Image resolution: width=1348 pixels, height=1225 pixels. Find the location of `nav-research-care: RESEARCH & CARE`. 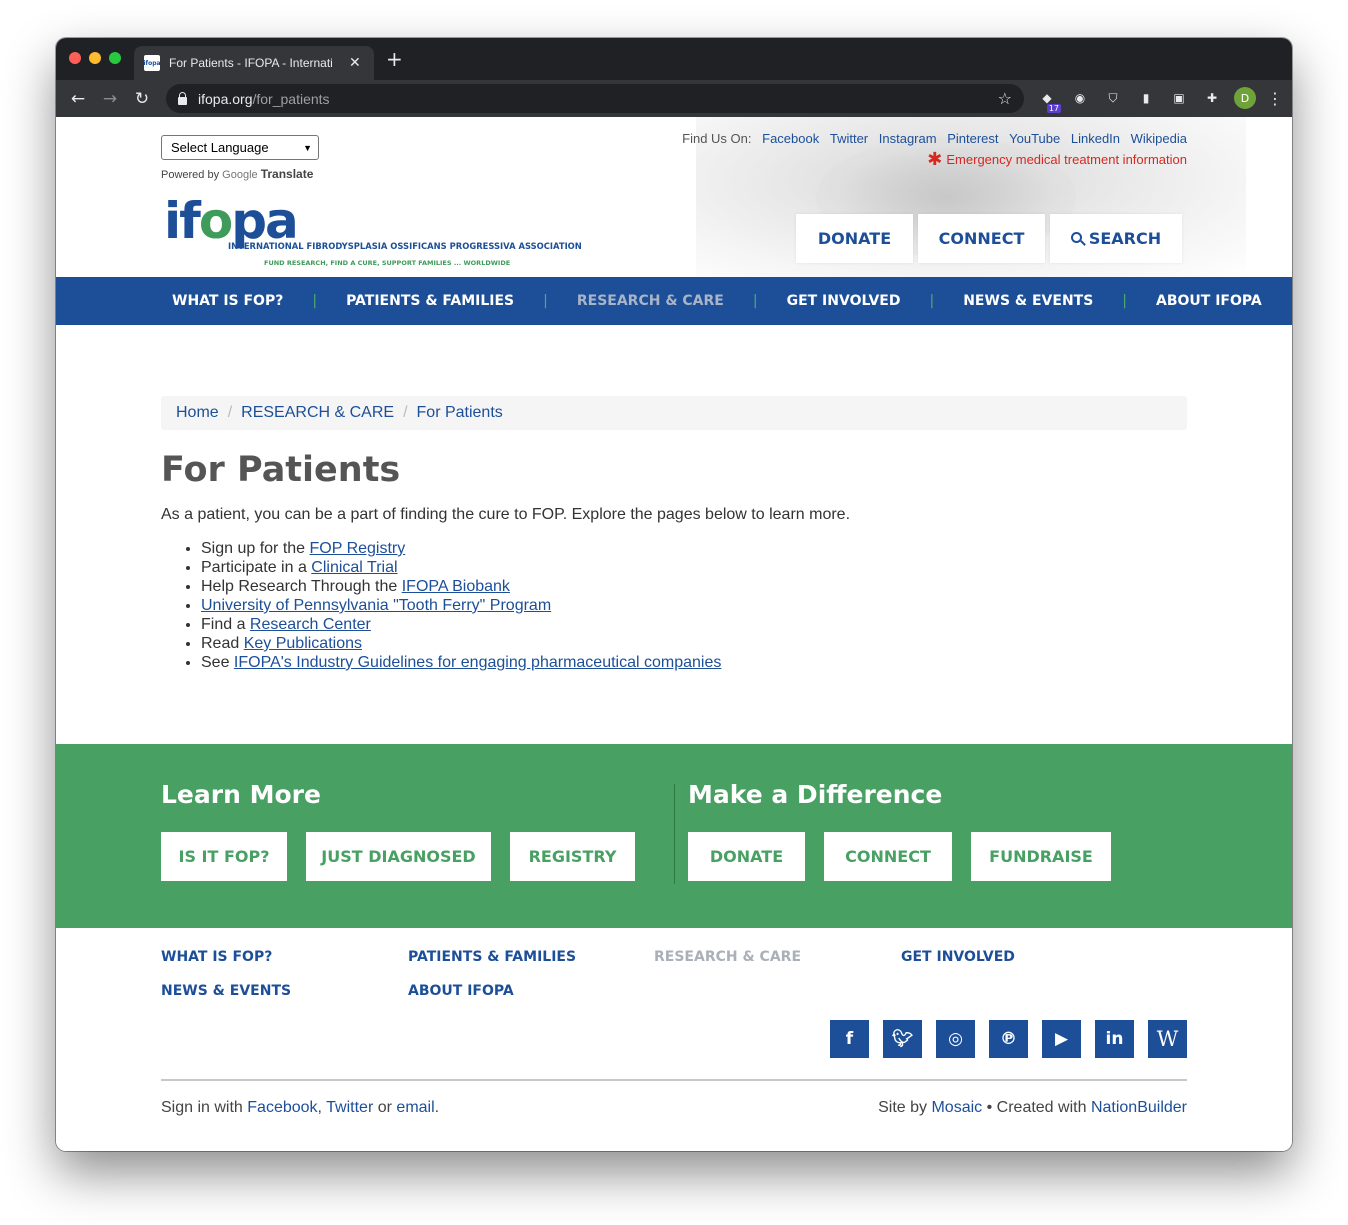

nav-research-care: RESEARCH & CARE is located at coordinates (650, 301).